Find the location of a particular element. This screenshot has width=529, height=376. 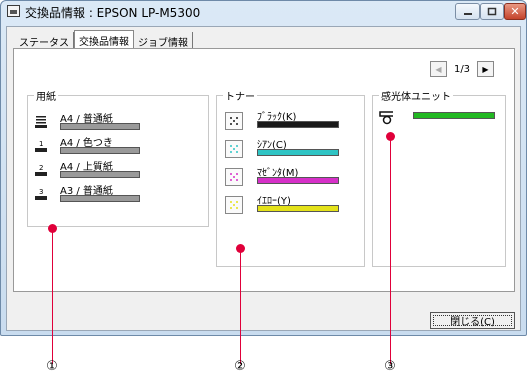

paper-tray-1-icon: 1 is located at coordinates (41, 146).